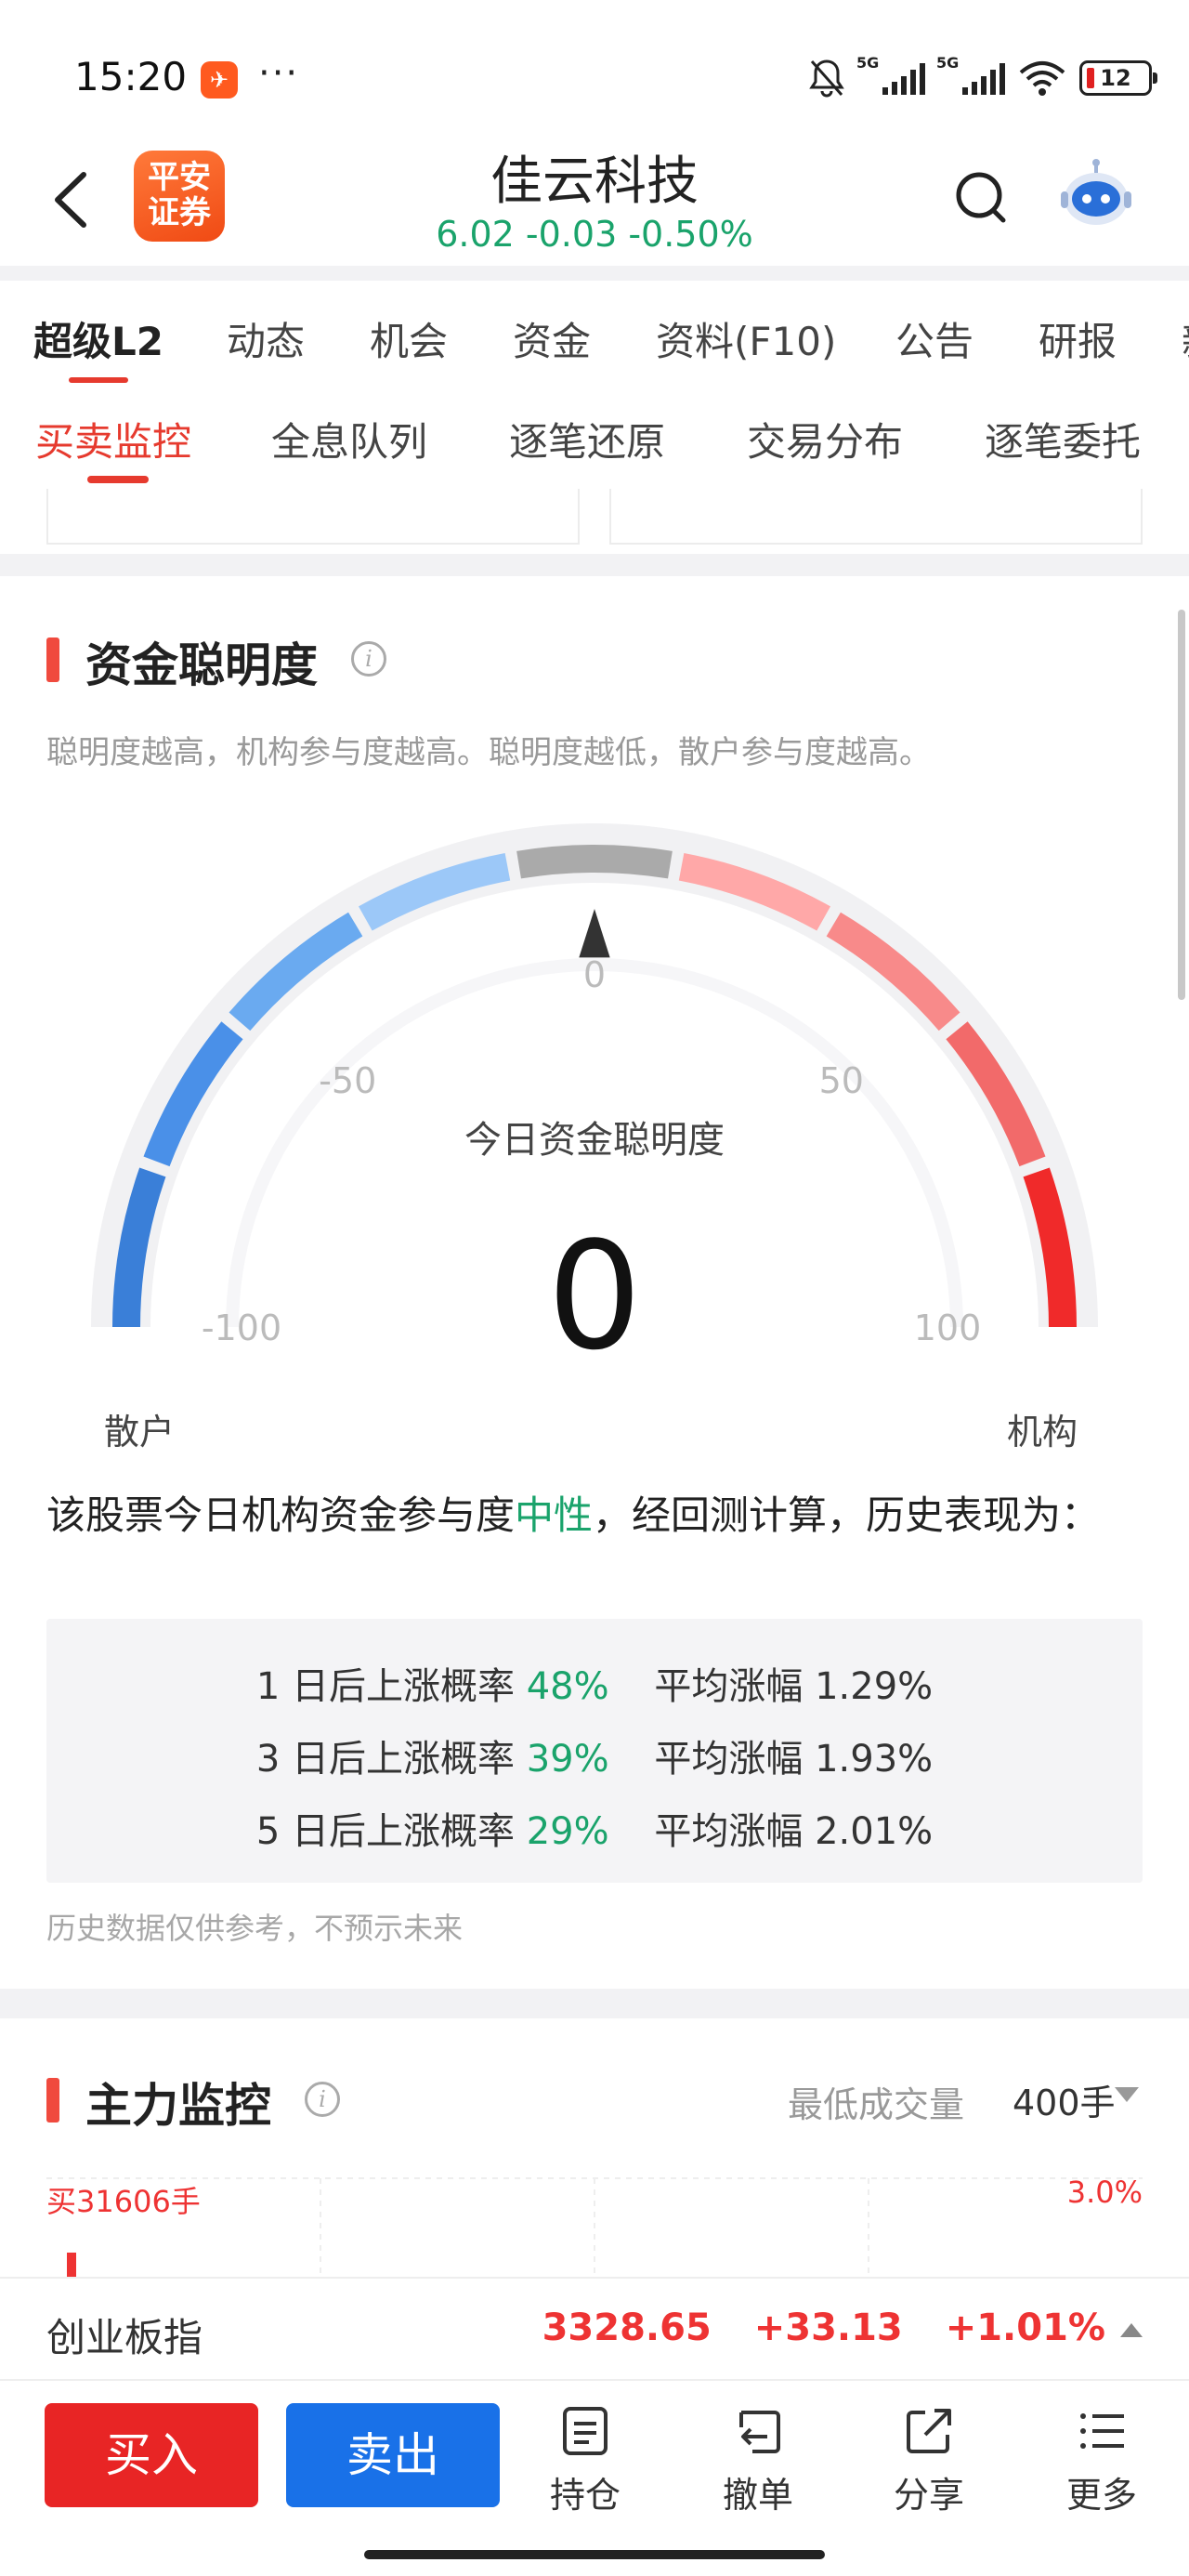 This screenshot has width=1189, height=2576. I want to click on percent-axis-max: 3.0%, so click(1104, 2192).